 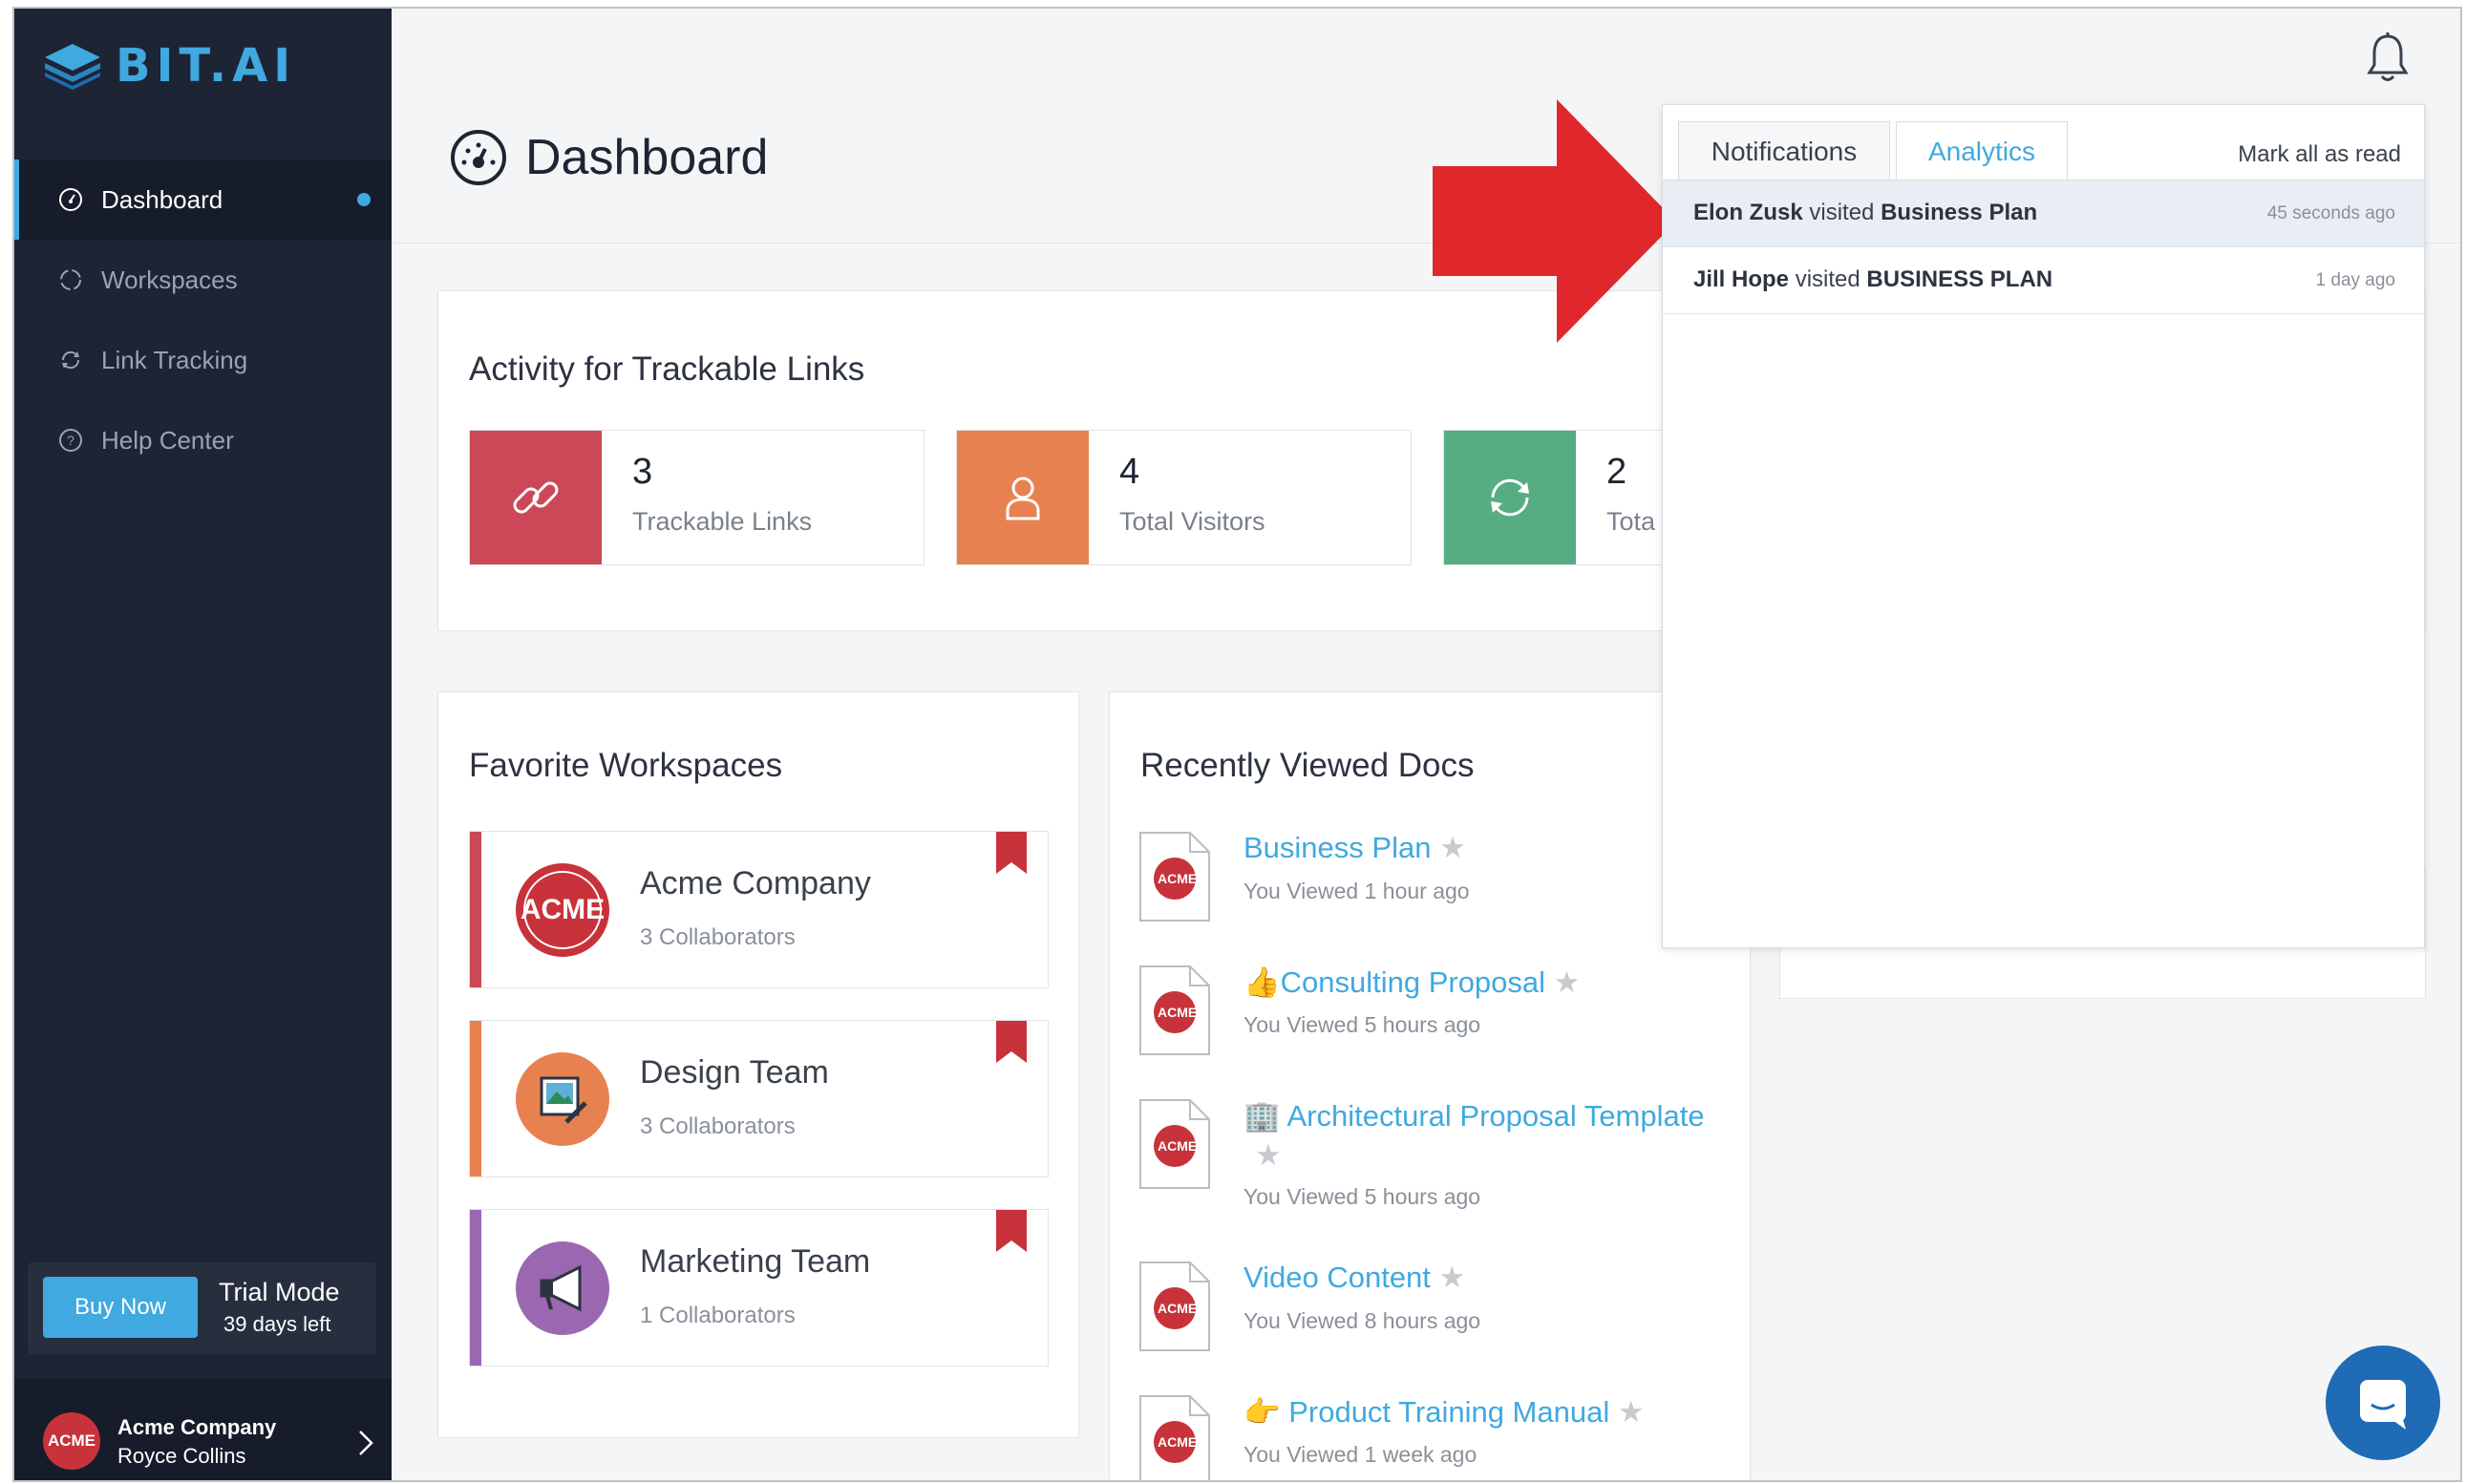 What do you see at coordinates (2320, 155) in the screenshot?
I see `mark-all-read-link: Mark all as read` at bounding box center [2320, 155].